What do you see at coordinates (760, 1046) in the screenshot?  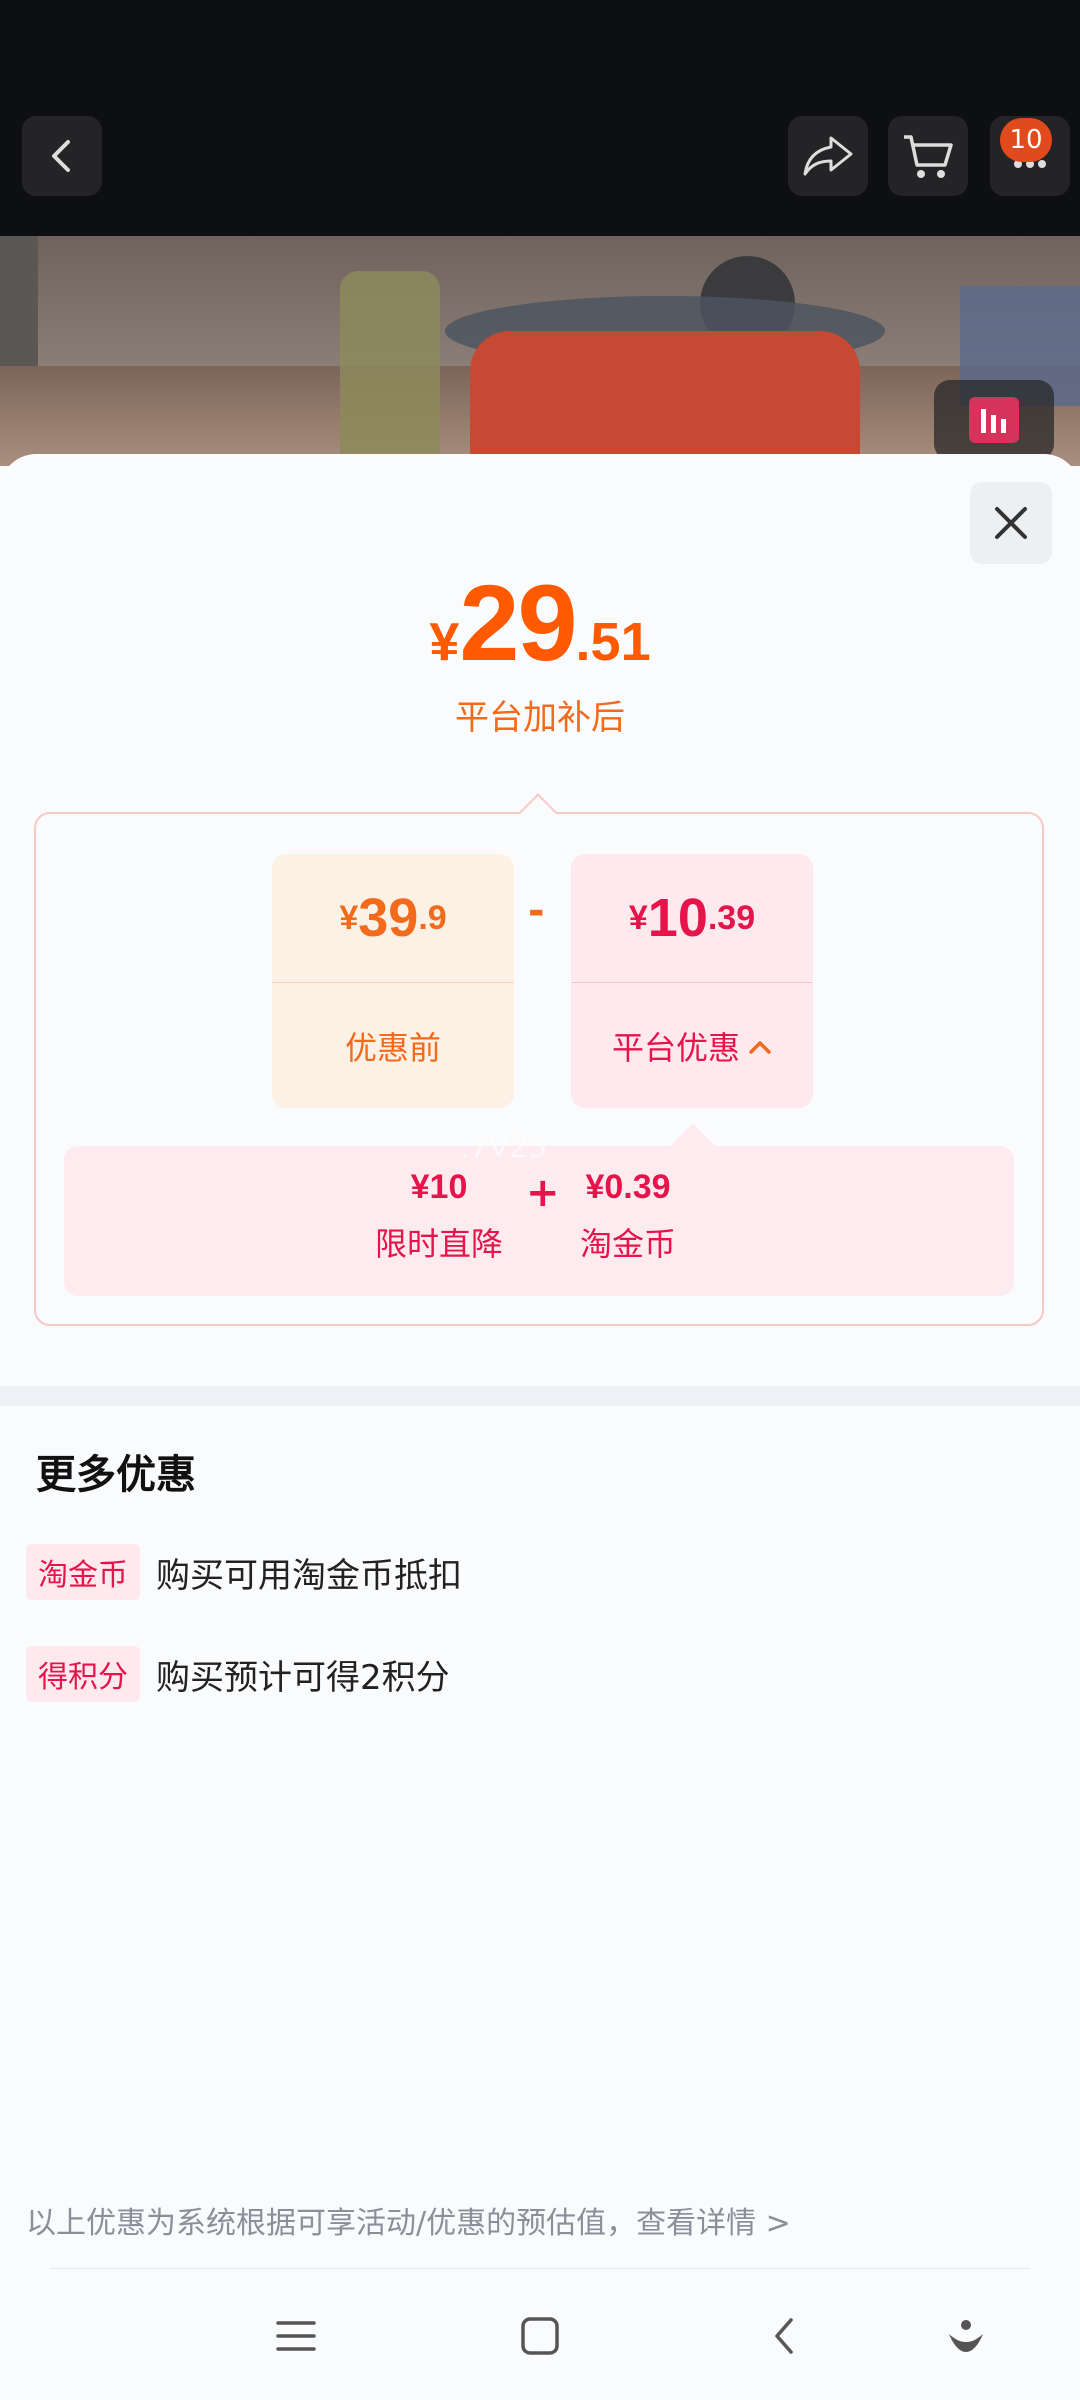 I see `chevron-up-icon` at bounding box center [760, 1046].